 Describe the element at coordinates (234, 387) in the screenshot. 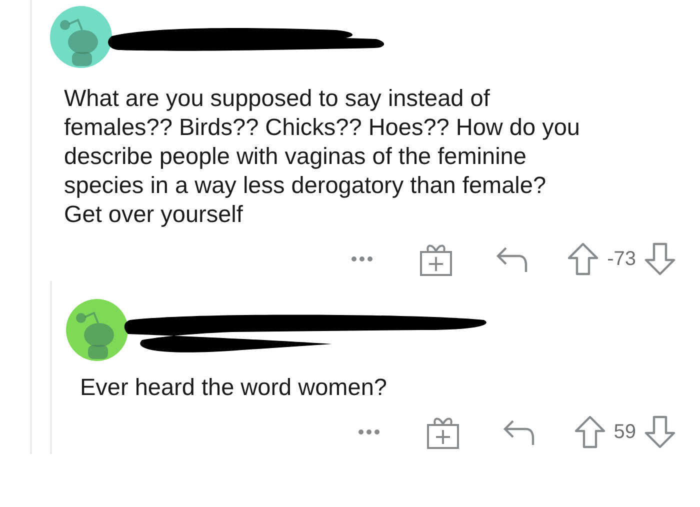

I see `comment-text: Ever heard the word women?` at that location.